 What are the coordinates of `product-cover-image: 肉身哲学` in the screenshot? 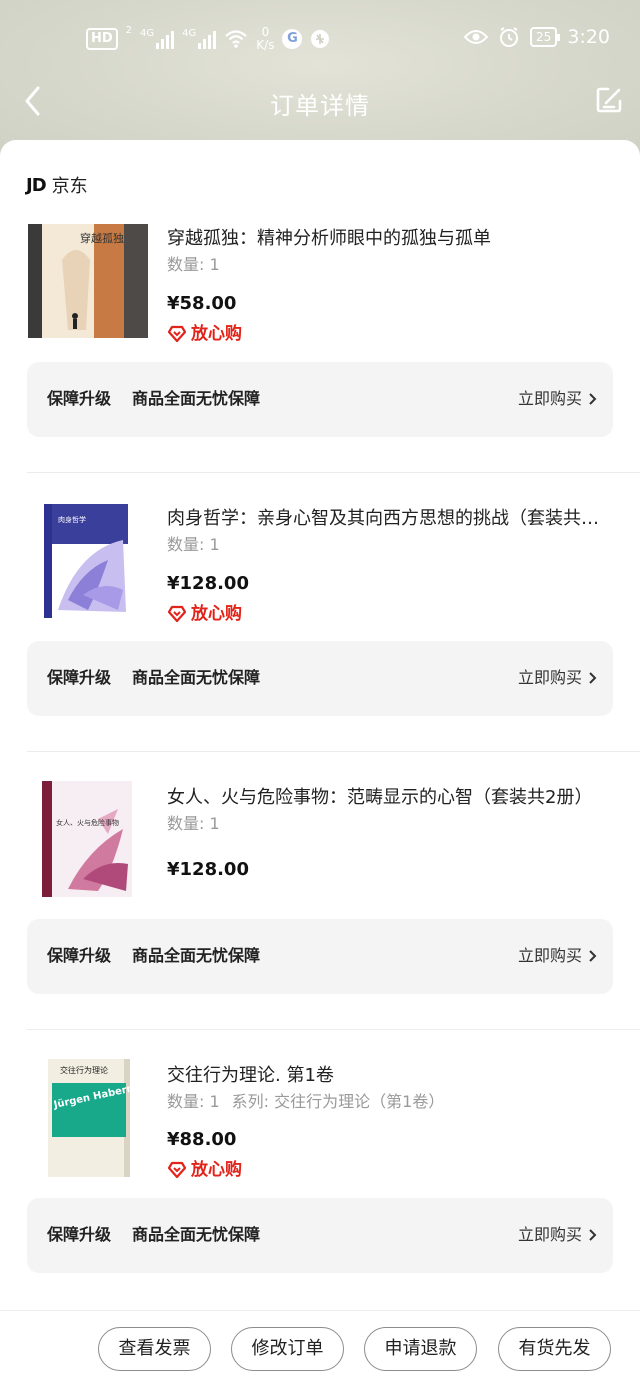 It's located at (86, 561).